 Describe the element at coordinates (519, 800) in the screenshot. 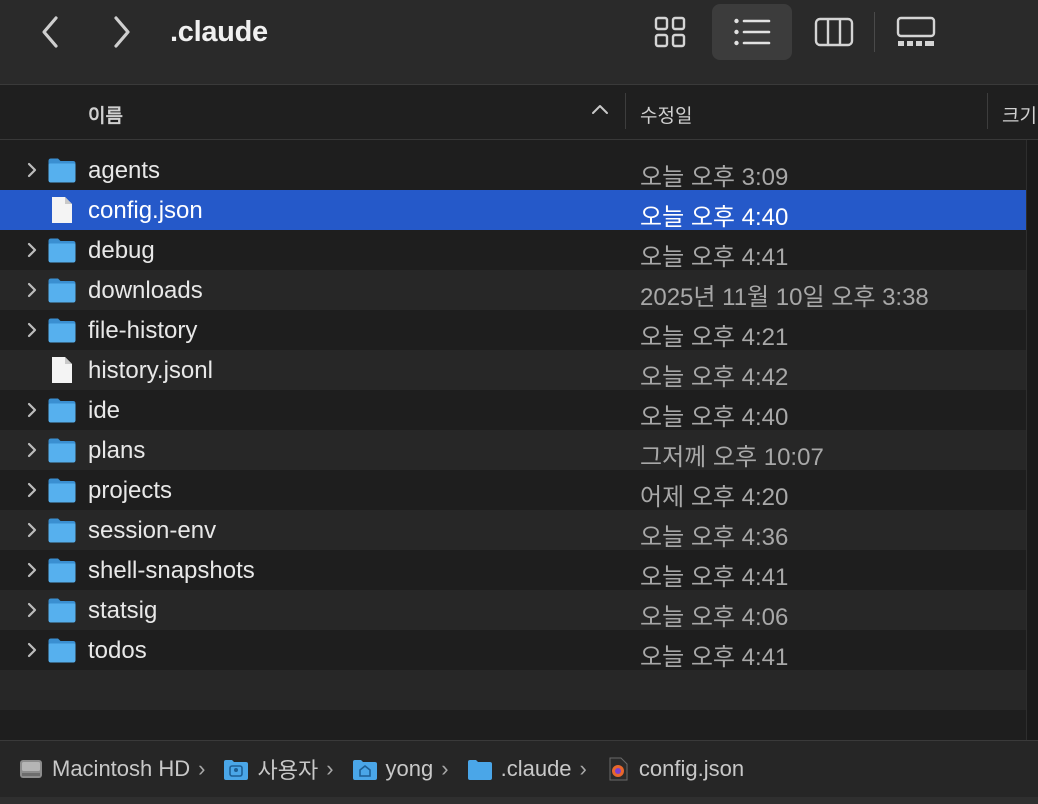

I see `window-bottom-edge` at that location.